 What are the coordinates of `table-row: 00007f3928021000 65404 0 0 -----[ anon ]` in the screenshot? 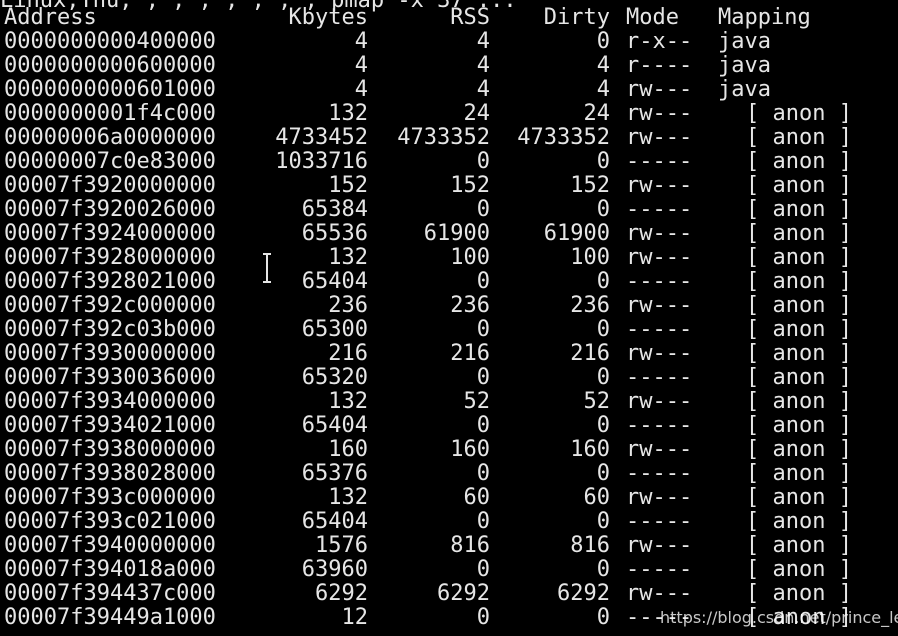 It's located at (449, 282).